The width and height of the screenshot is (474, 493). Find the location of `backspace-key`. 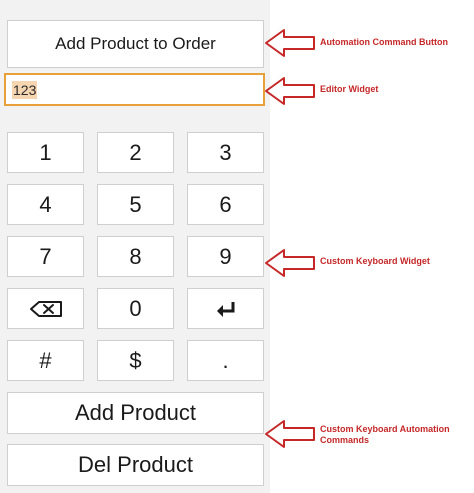

backspace-key is located at coordinates (45, 308).